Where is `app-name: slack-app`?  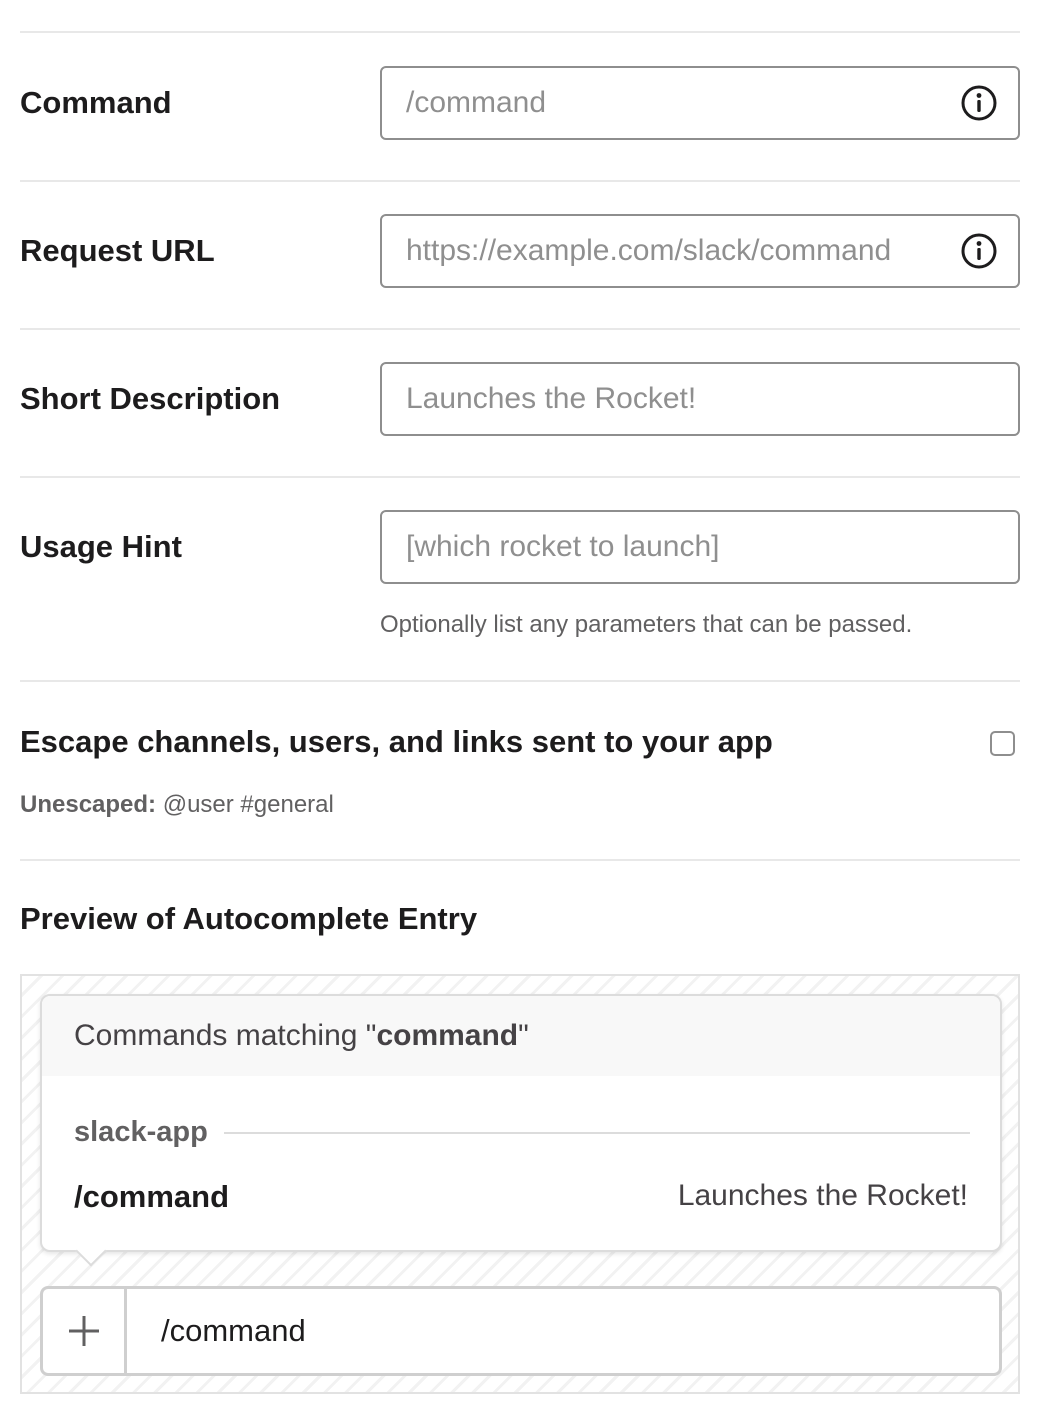 app-name: slack-app is located at coordinates (141, 1132).